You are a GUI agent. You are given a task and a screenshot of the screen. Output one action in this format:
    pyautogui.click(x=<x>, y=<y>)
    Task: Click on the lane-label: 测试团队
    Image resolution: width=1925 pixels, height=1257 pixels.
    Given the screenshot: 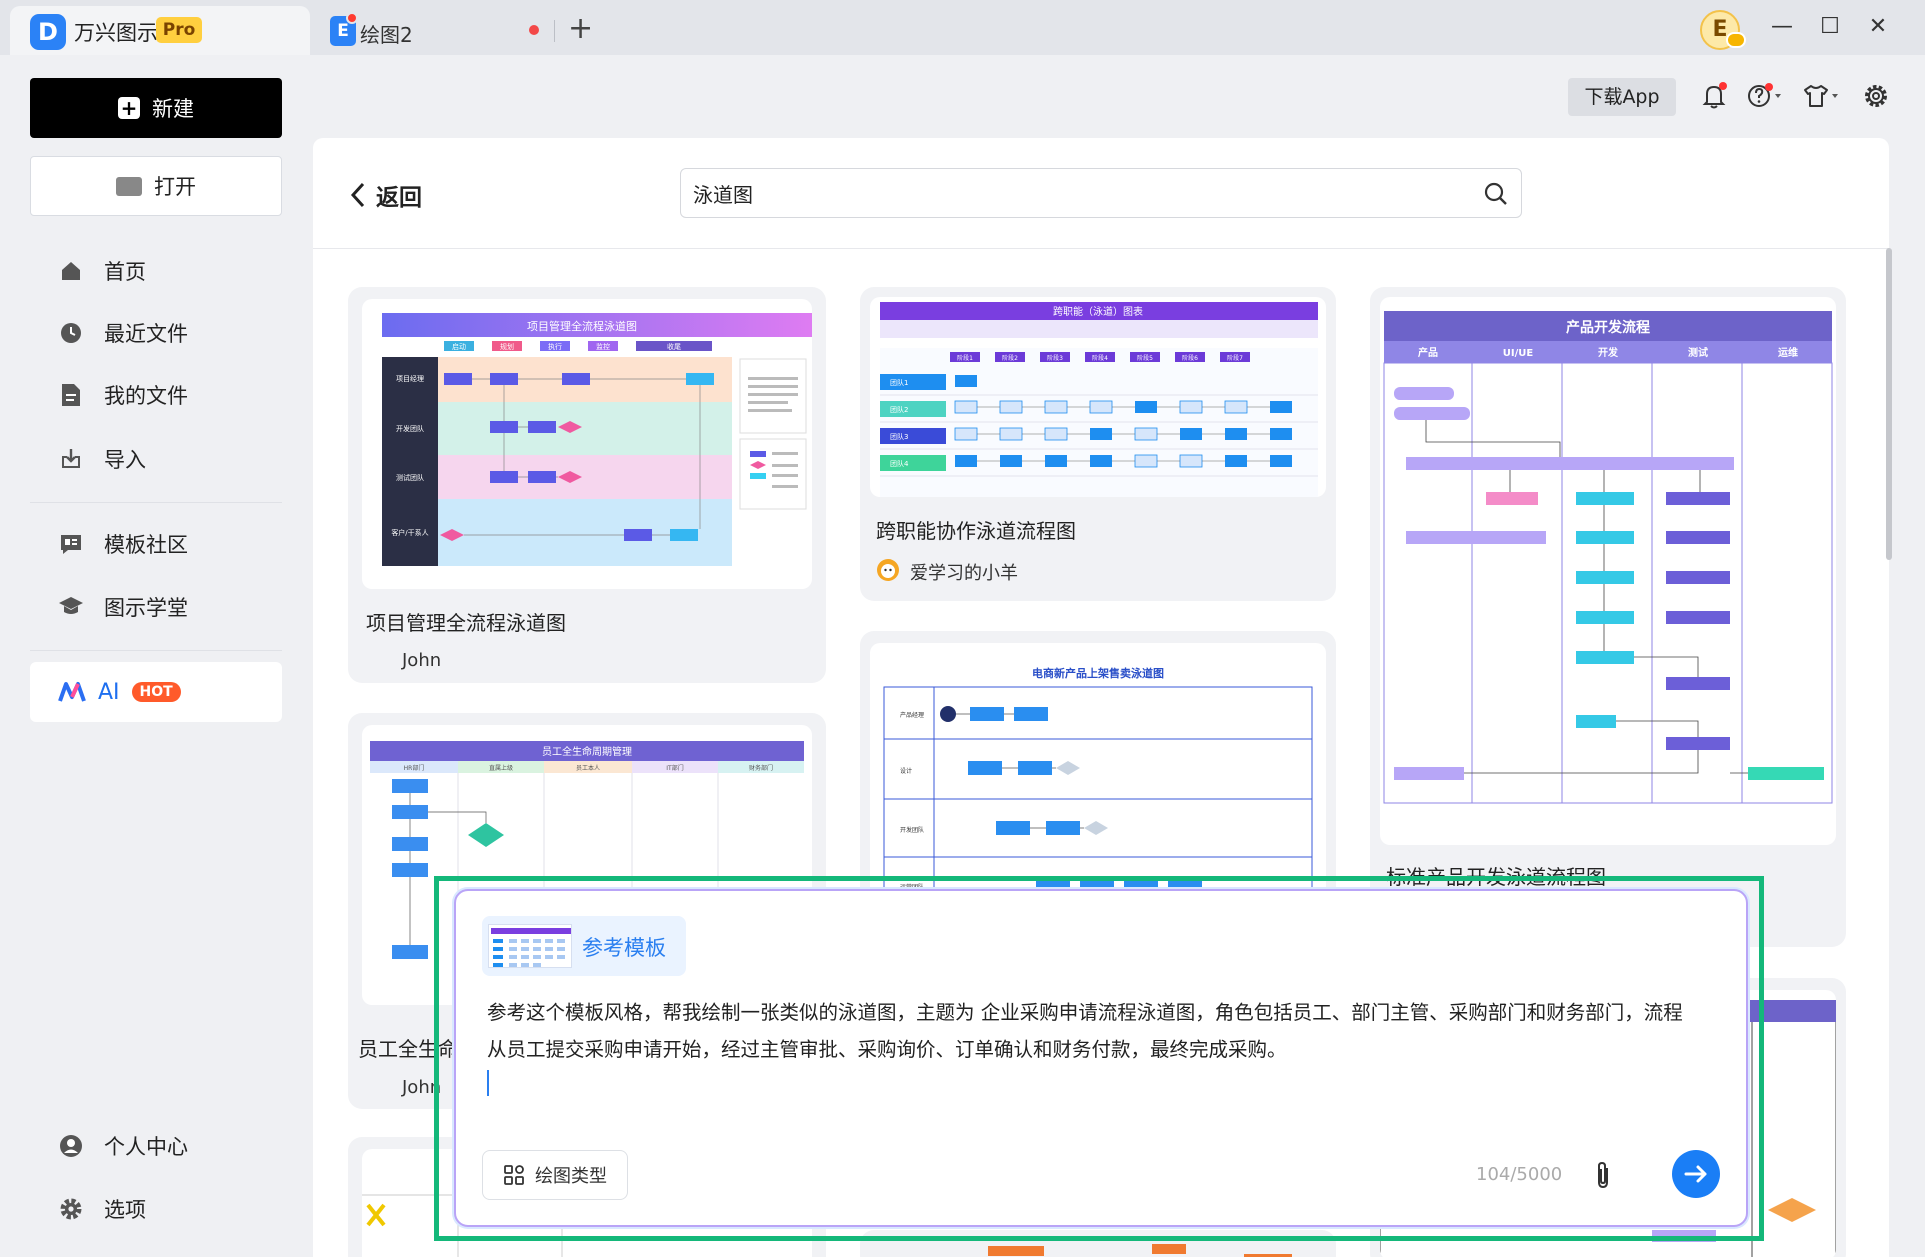 What is the action you would take?
    pyautogui.click(x=410, y=477)
    